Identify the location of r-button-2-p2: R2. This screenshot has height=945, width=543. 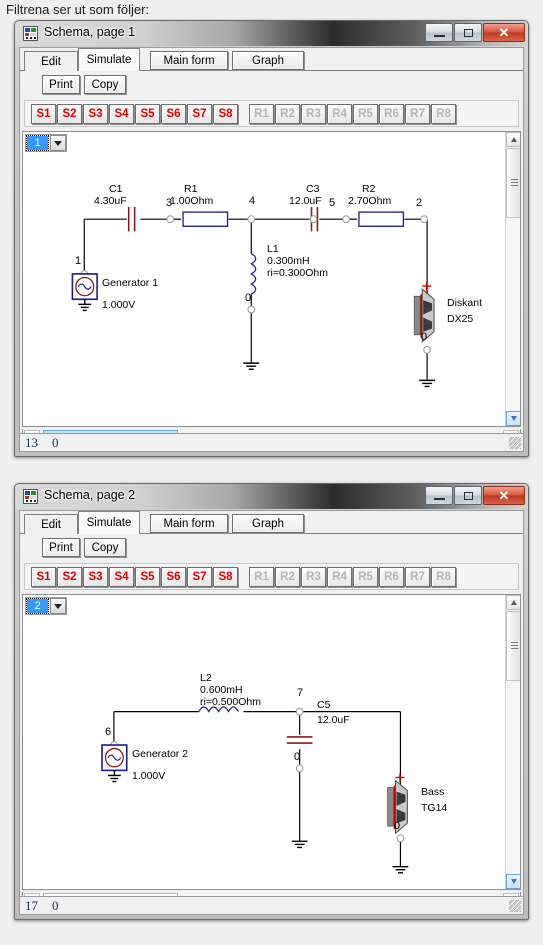
(287, 577).